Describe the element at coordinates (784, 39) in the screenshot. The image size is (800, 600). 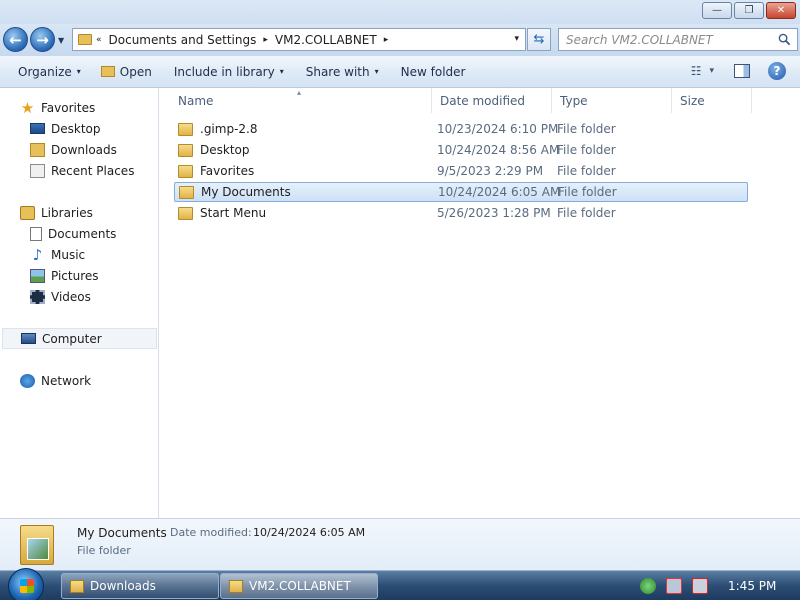
I see `search-icon` at that location.